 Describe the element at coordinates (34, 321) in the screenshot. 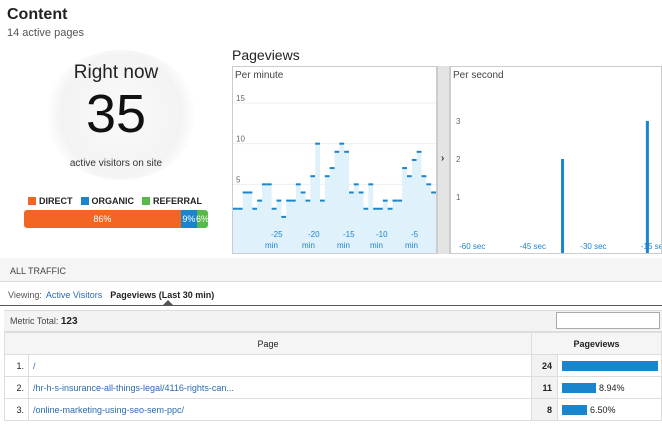

I see `metric-total-label: Metric Total:` at that location.